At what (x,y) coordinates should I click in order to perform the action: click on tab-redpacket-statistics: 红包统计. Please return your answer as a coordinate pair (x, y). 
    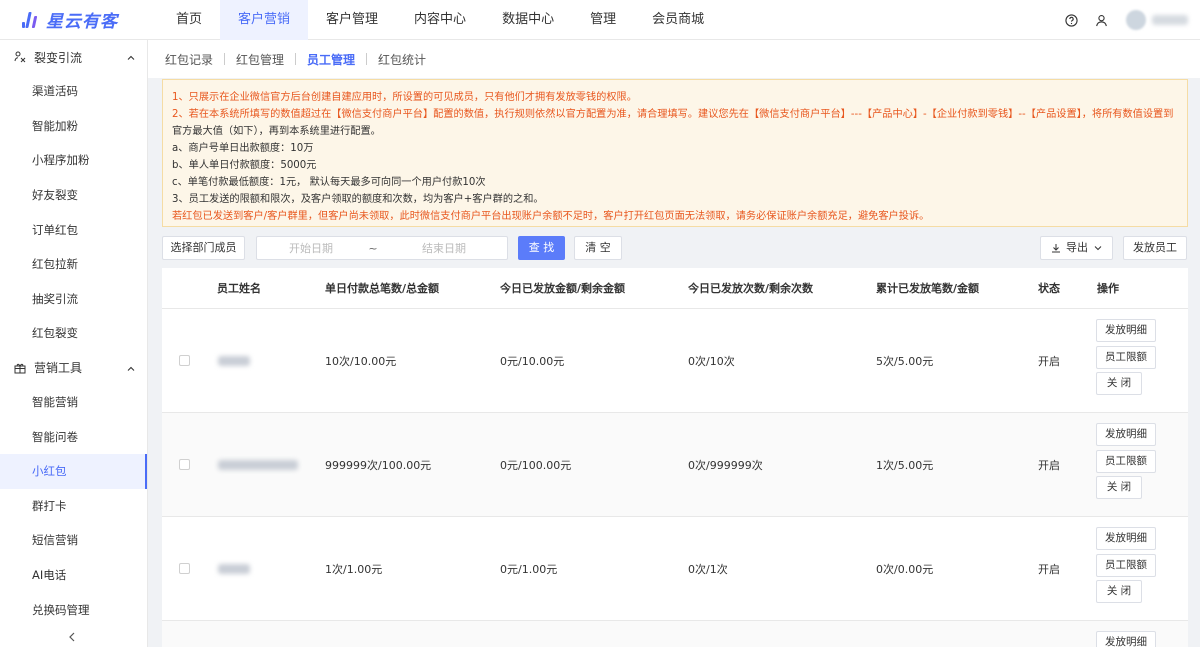
    Looking at the image, I should click on (402, 59).